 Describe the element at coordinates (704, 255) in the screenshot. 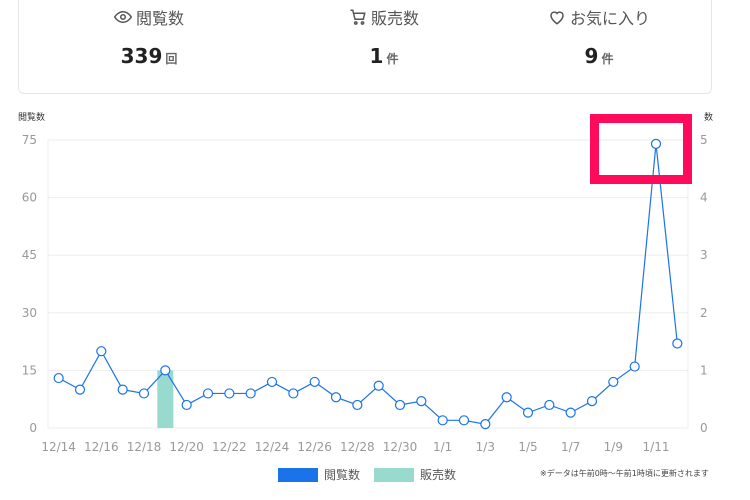

I see `right-tick-label: 3` at that location.